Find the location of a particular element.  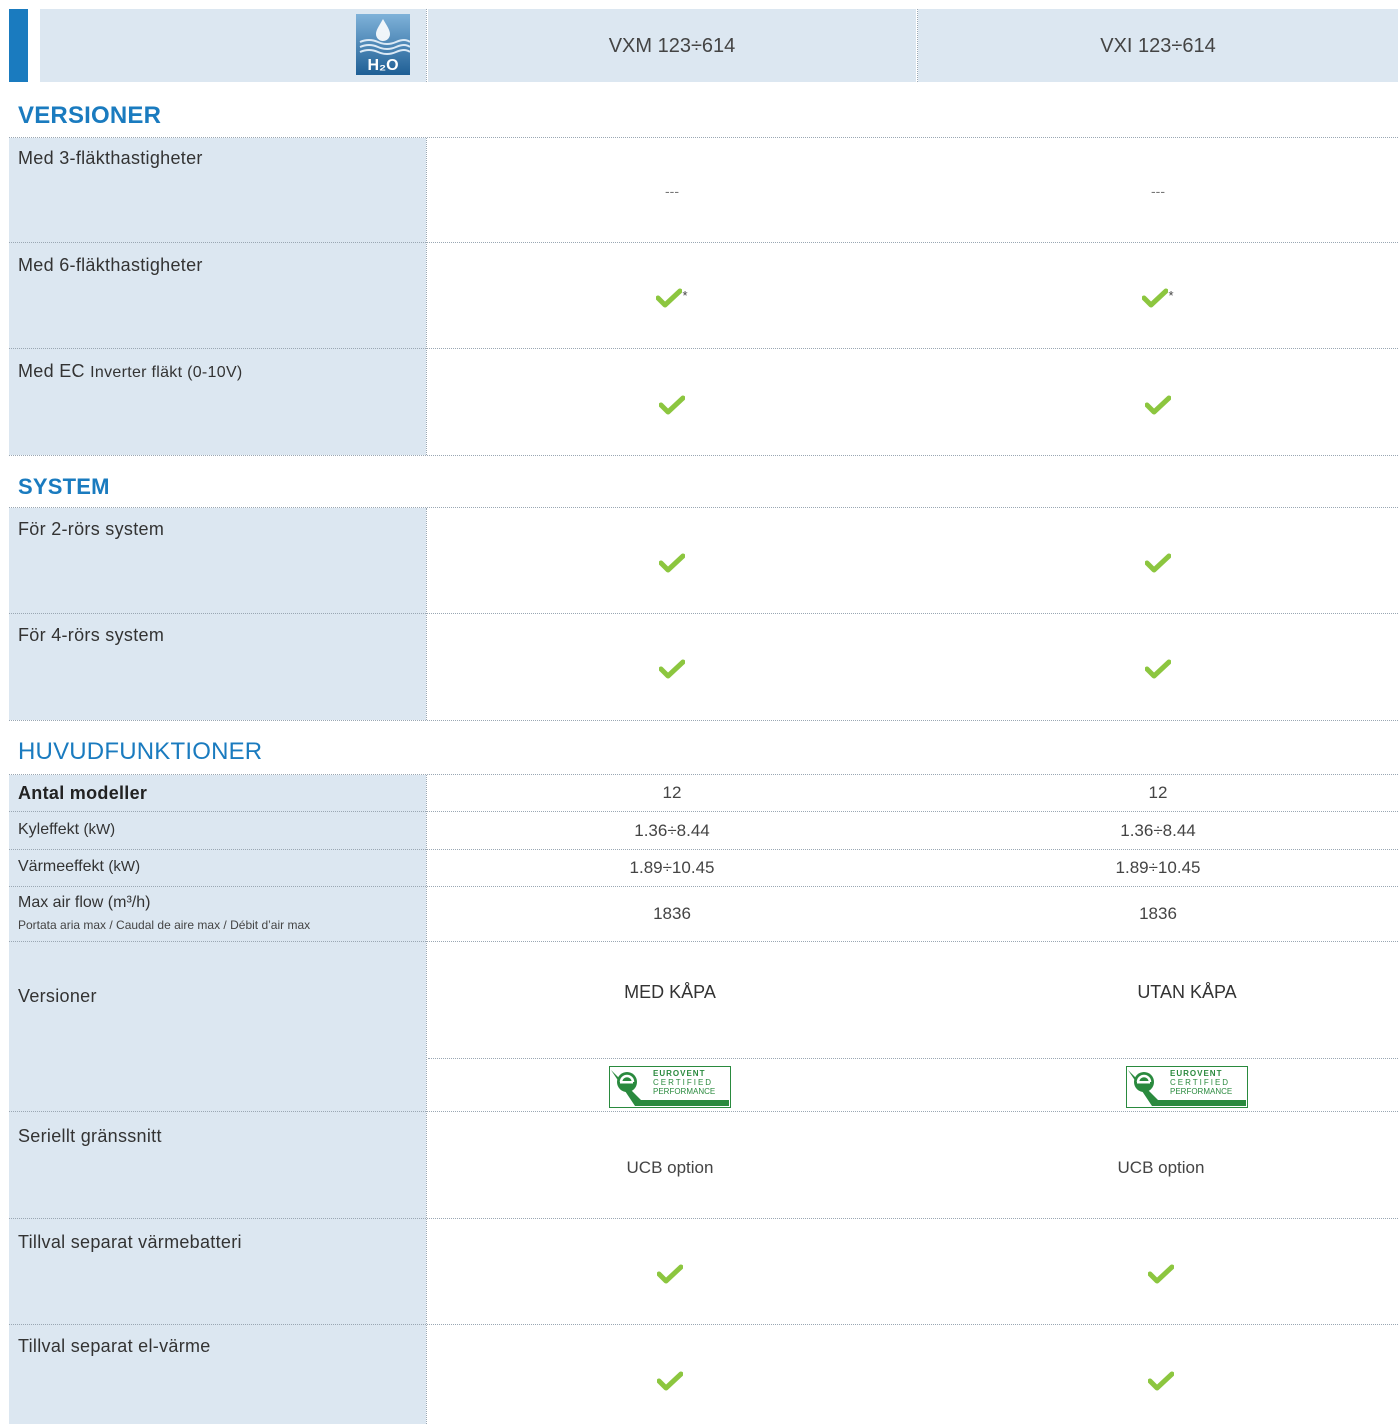

row-label: För 4-rörs system is located at coordinates (91, 635).